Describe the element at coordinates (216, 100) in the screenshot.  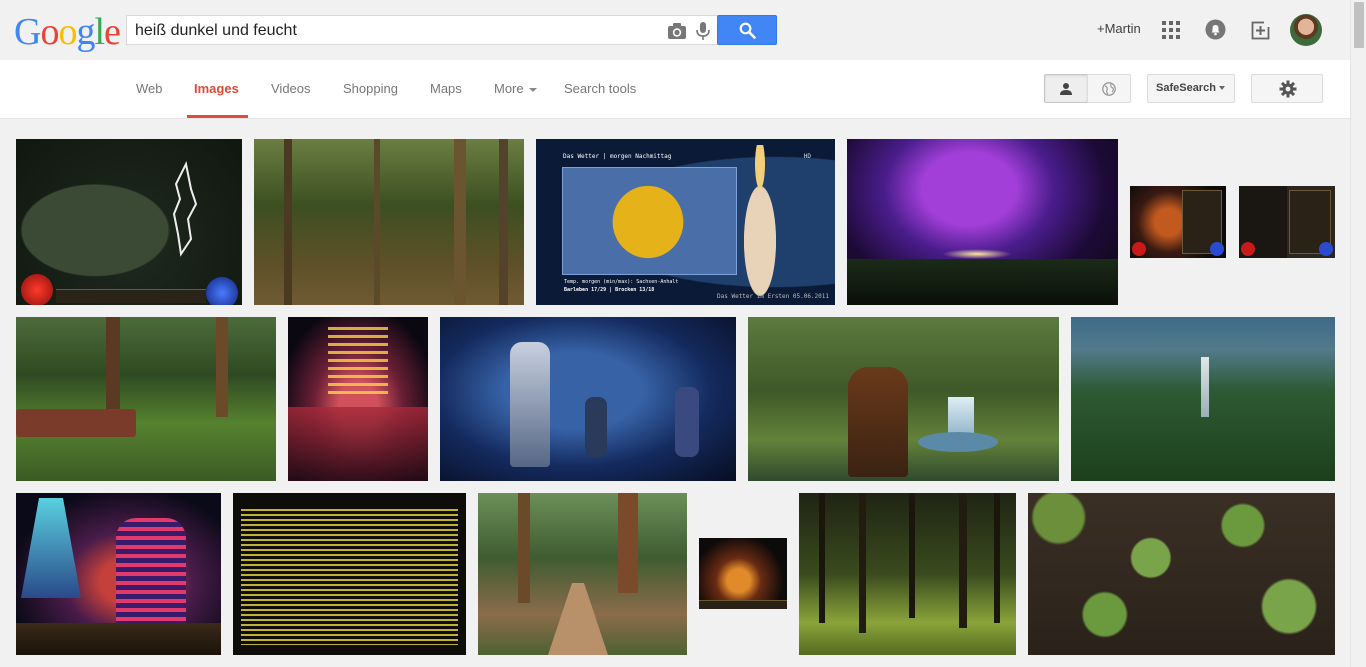
I see `tab-images: Images` at that location.